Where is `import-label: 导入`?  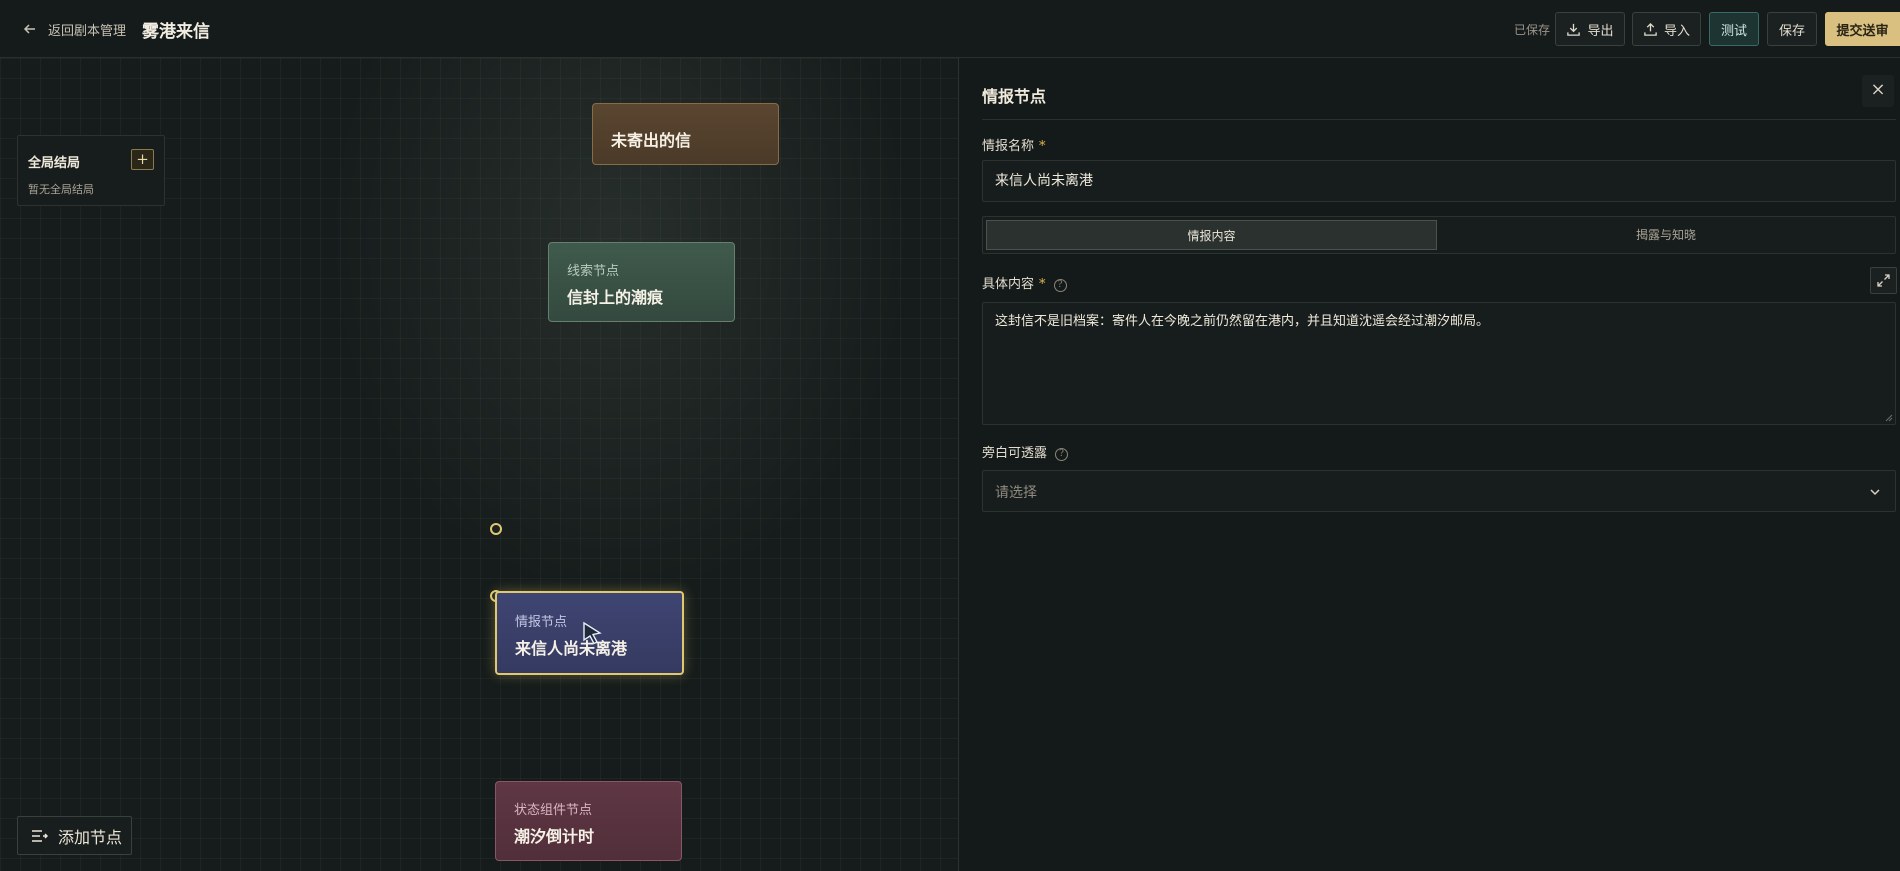
import-label: 导入 is located at coordinates (1676, 31).